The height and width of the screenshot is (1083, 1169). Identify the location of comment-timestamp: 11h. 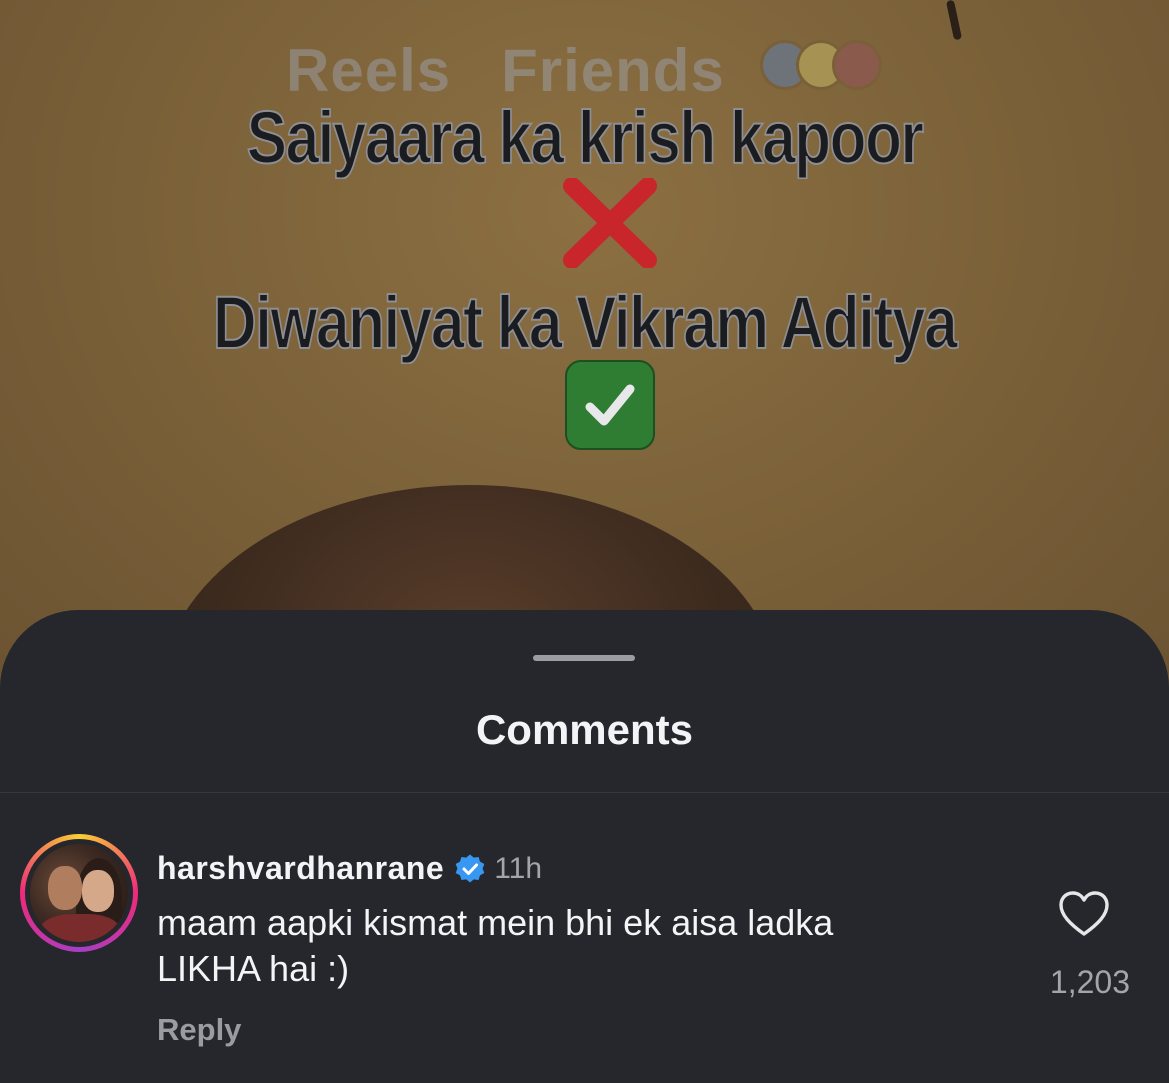
(518, 868).